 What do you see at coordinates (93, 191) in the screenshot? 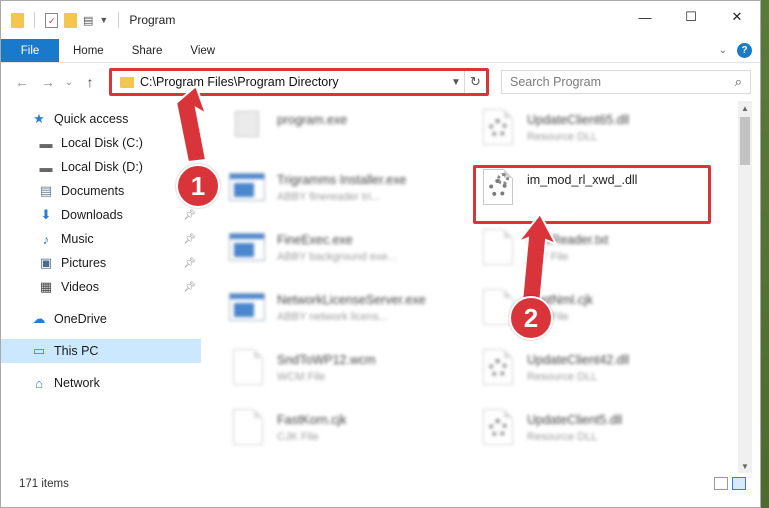
I see `sidebar-item-label: Documents` at bounding box center [93, 191].